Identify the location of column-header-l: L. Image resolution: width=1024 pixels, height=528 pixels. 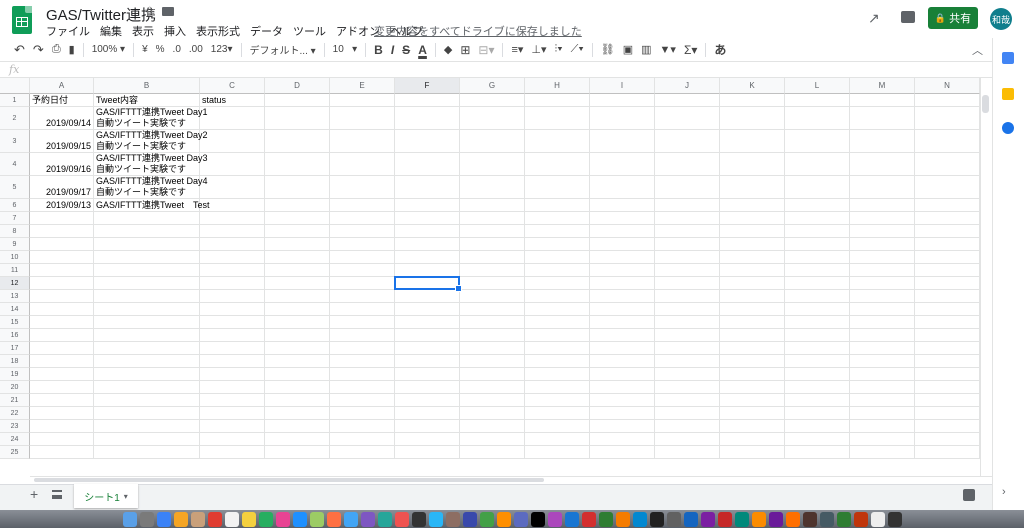
(817, 86).